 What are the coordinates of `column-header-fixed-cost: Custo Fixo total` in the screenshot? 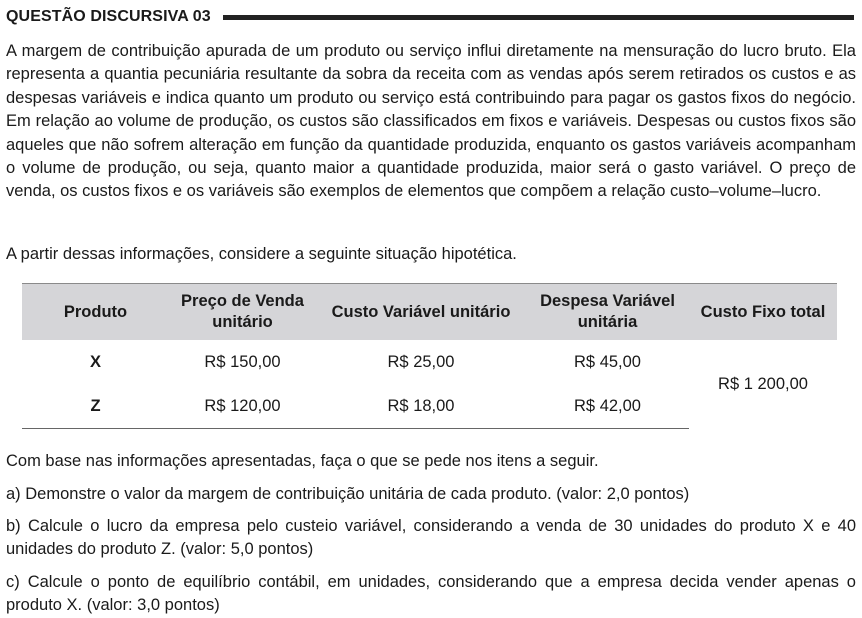 It's located at (763, 311).